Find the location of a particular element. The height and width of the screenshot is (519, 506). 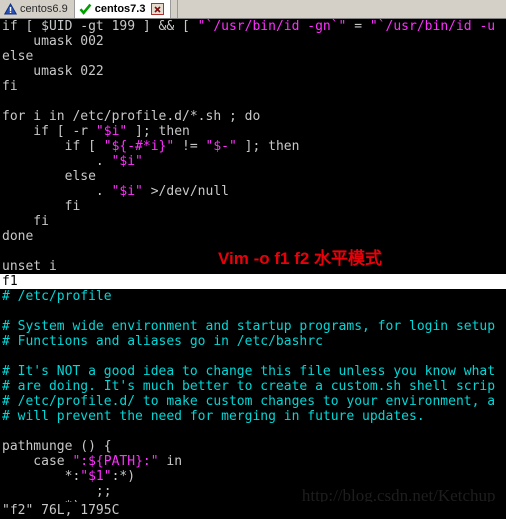

tab-bar-gap is located at coordinates (175, 9).